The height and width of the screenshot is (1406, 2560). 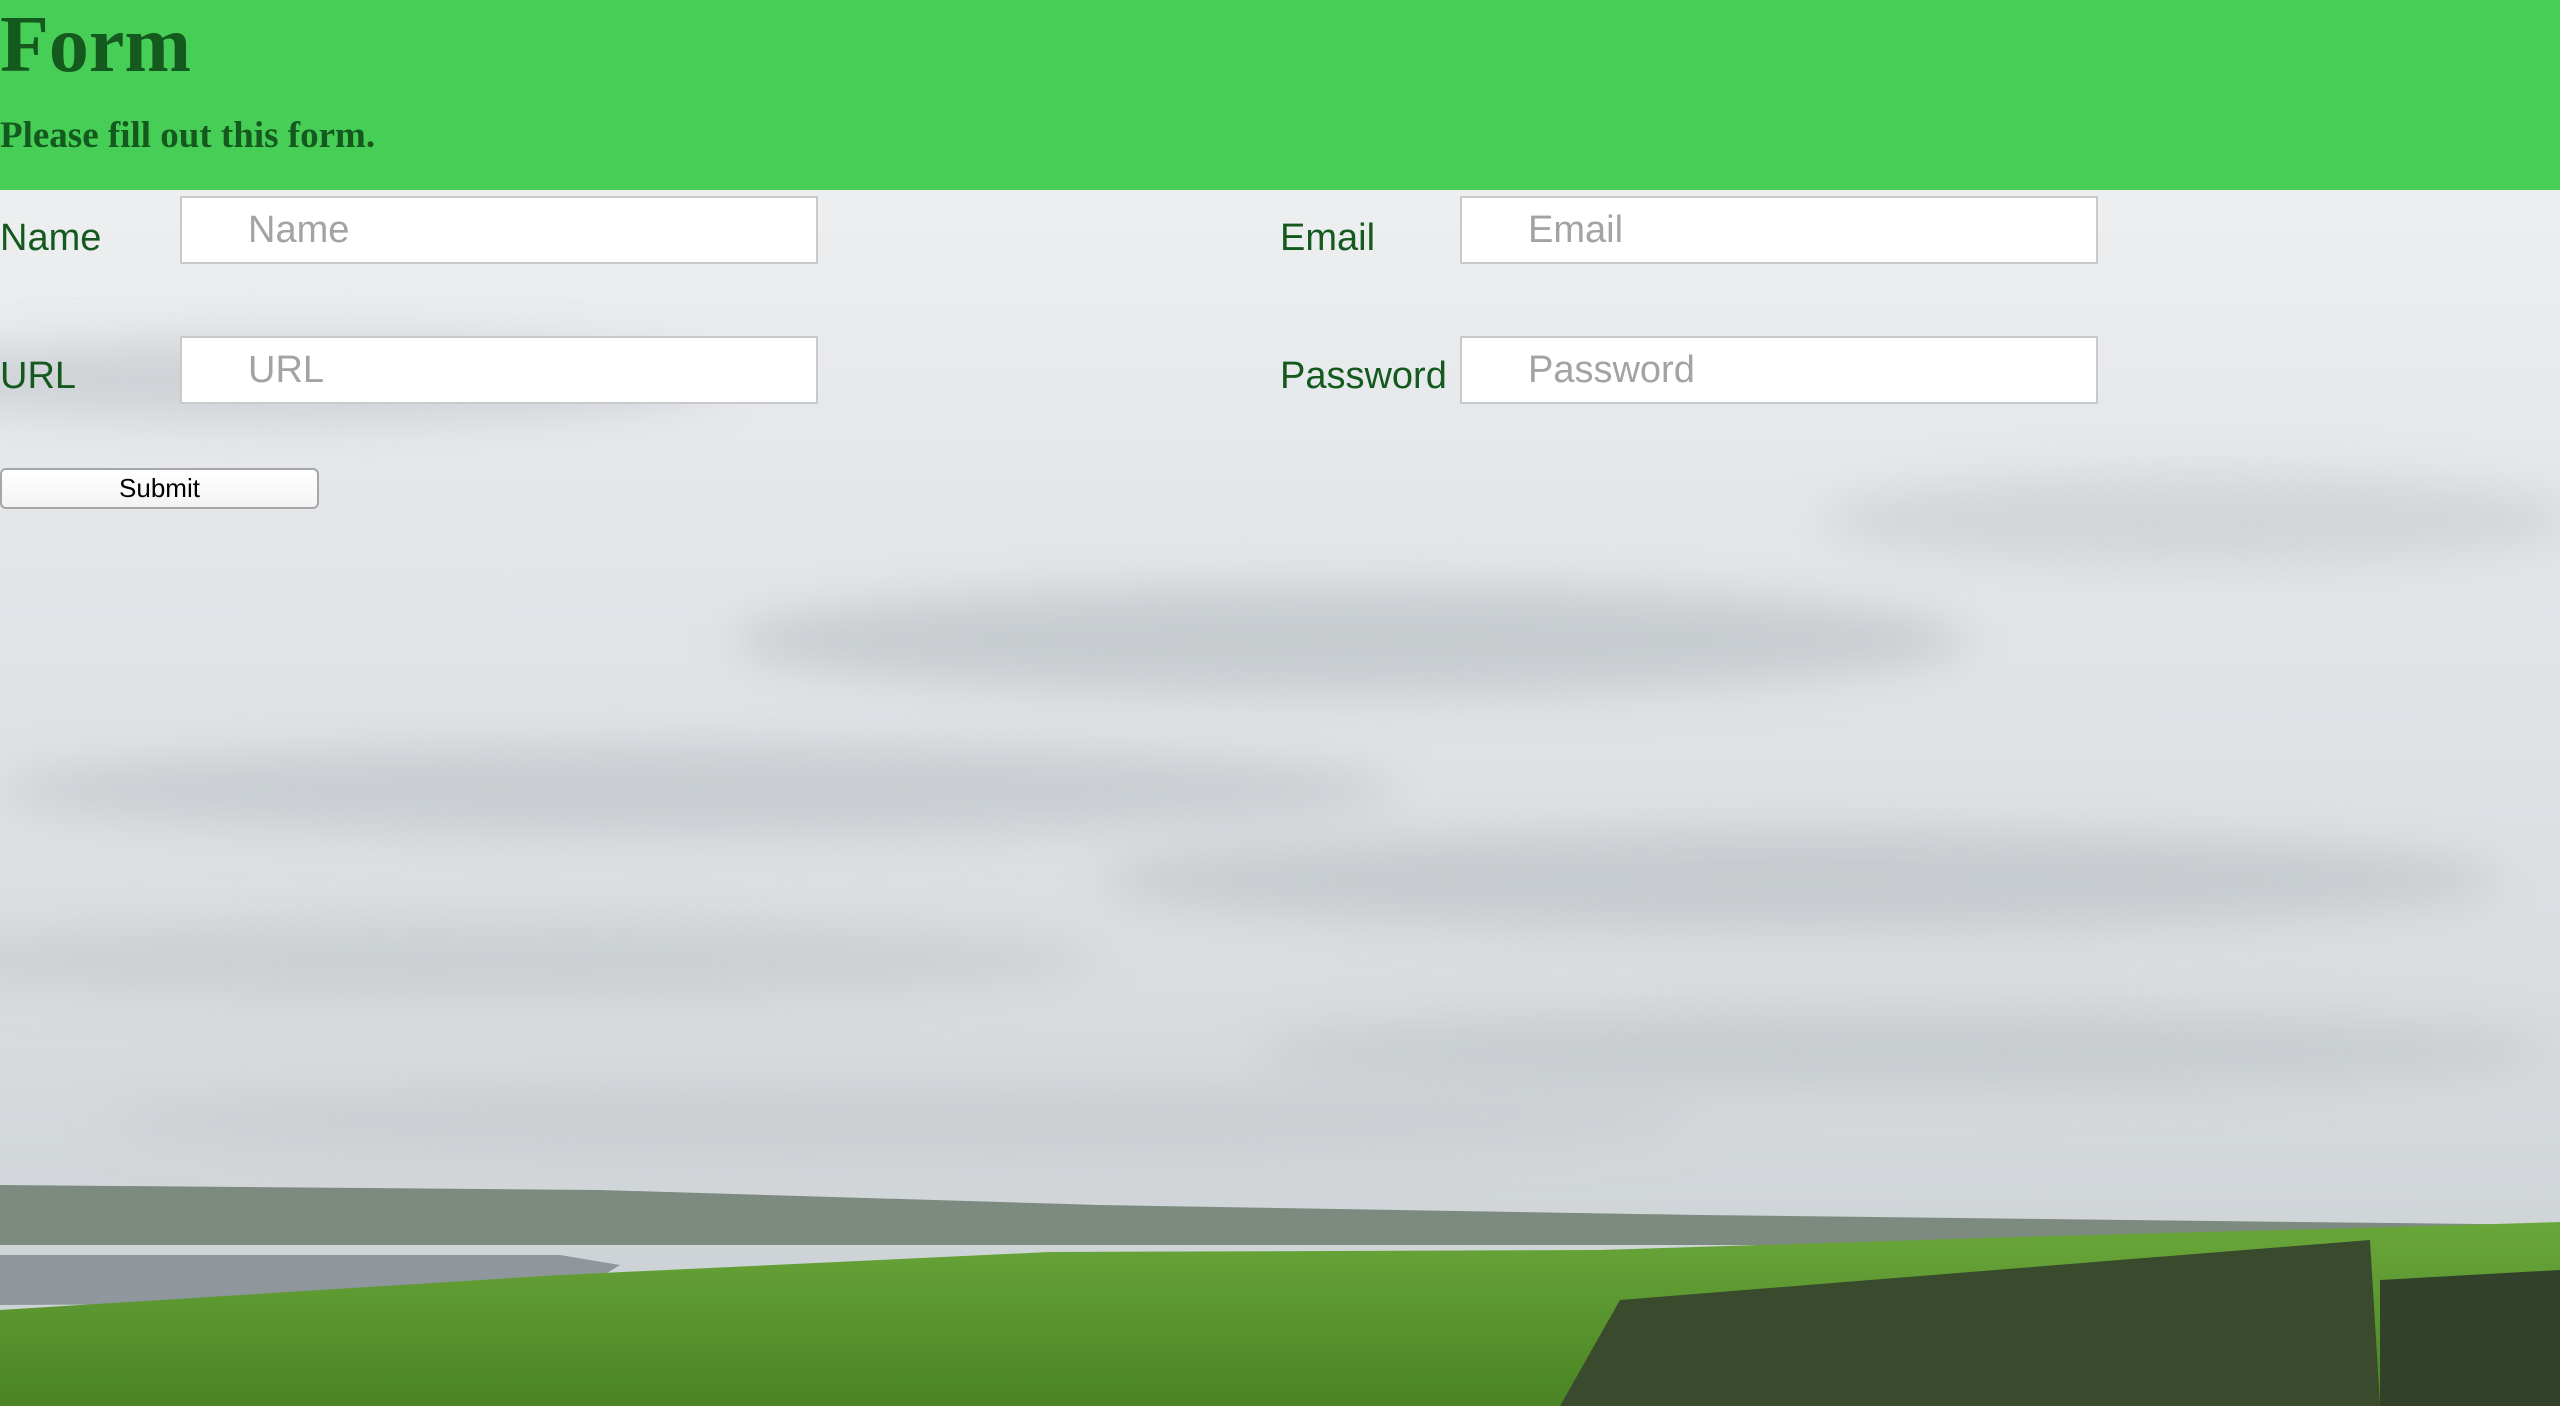 What do you see at coordinates (499, 370) in the screenshot?
I see `url-input` at bounding box center [499, 370].